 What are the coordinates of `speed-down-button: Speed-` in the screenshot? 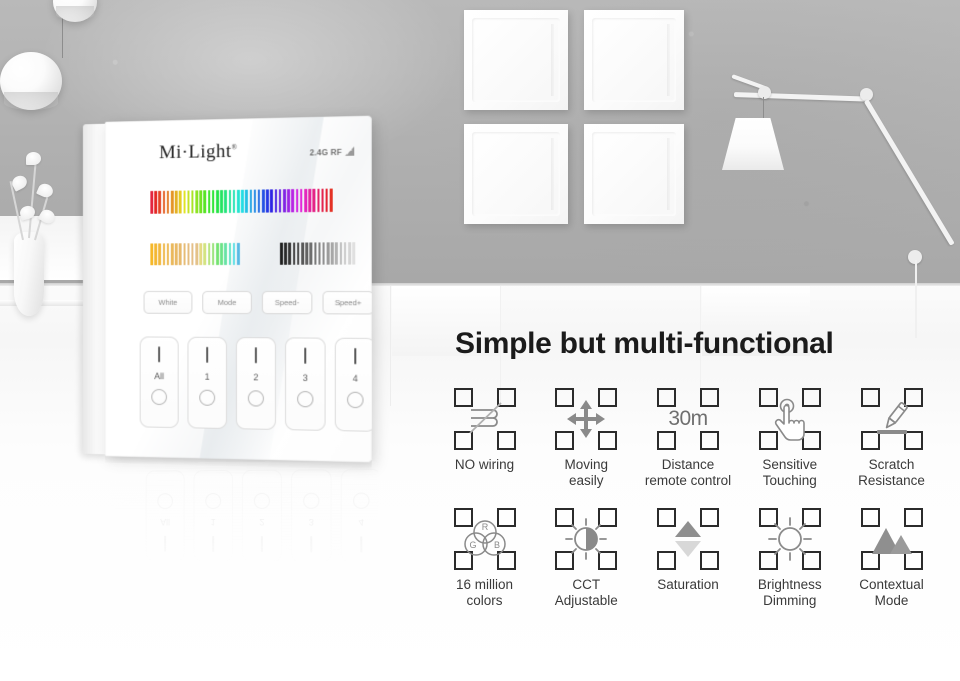 It's located at (287, 303).